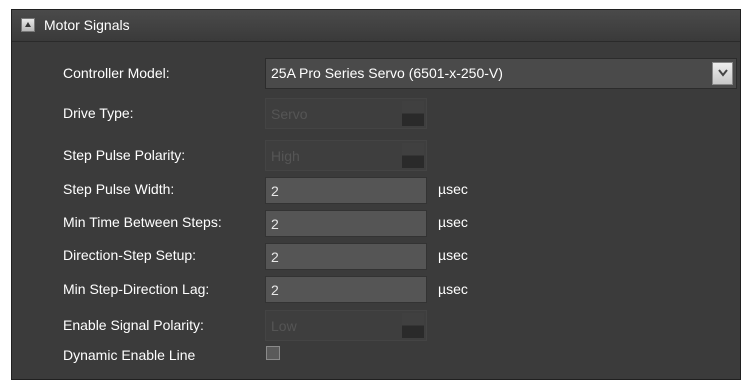  Describe the element at coordinates (119, 189) in the screenshot. I see `step-pulse-width-label: Step Pulse Width:` at that location.